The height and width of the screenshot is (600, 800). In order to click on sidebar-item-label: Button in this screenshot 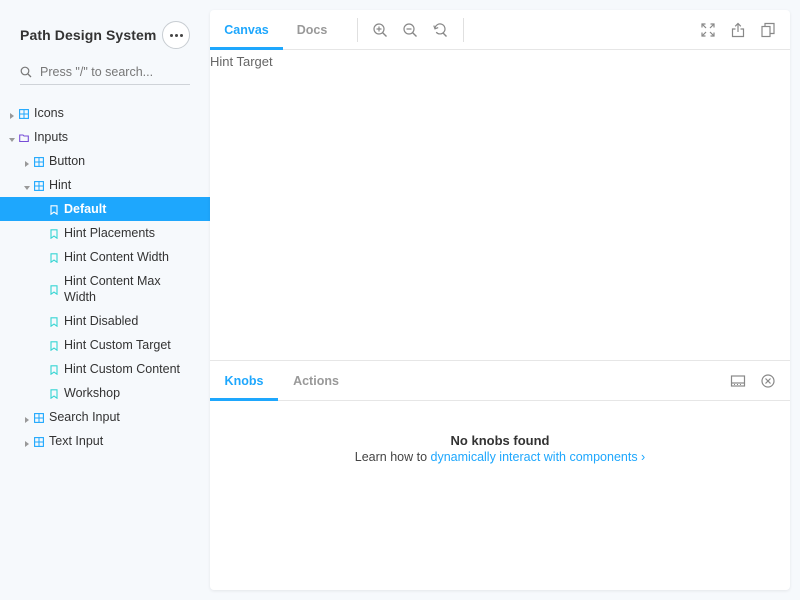, I will do `click(67, 161)`.